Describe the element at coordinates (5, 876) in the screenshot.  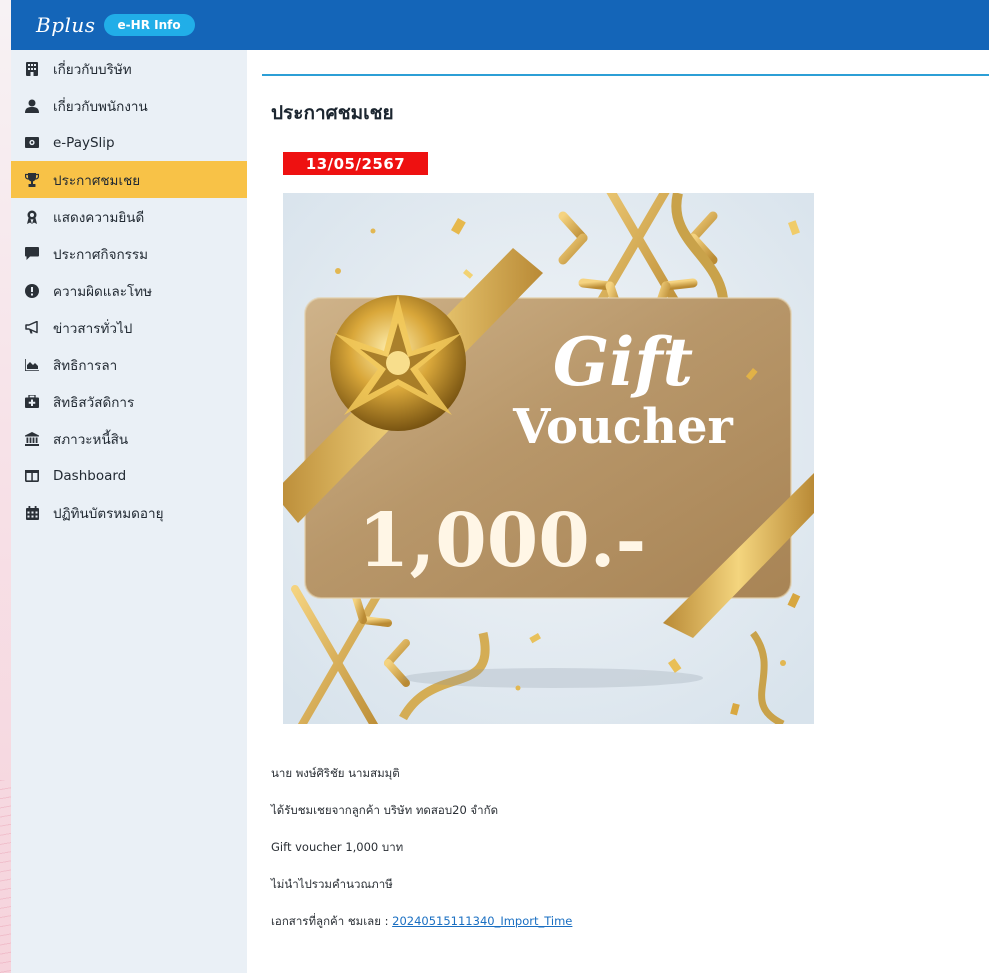
I see `edge-pattern` at that location.